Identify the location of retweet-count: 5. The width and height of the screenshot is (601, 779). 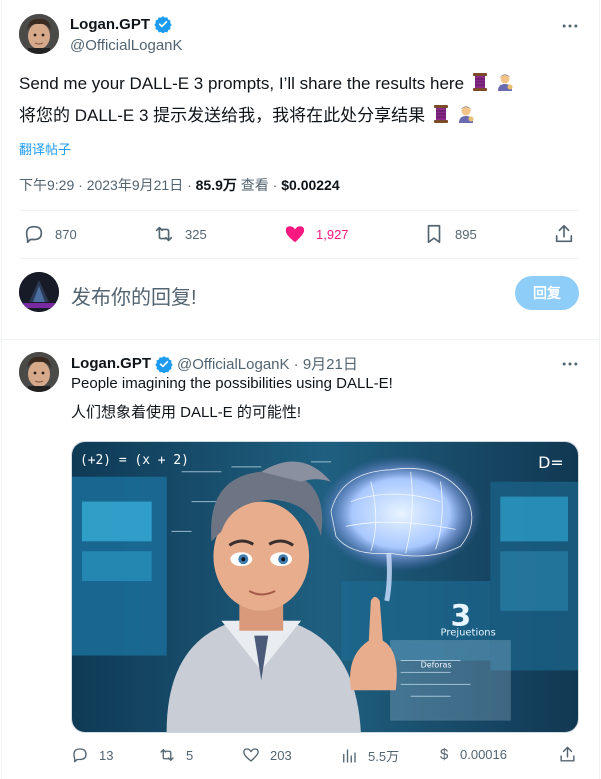
(190, 755).